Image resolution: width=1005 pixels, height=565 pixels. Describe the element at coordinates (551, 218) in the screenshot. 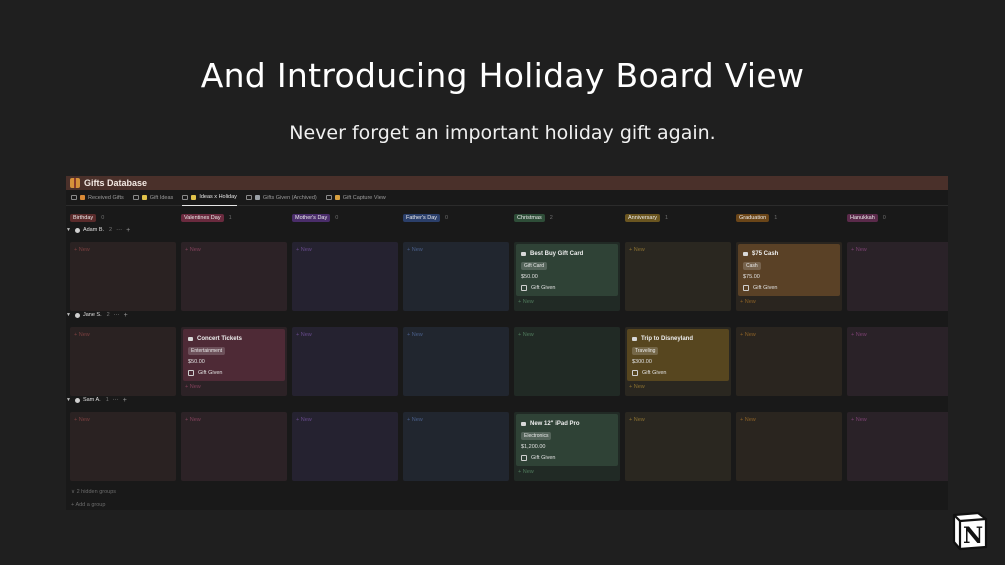

I see `column-count: 2` at that location.